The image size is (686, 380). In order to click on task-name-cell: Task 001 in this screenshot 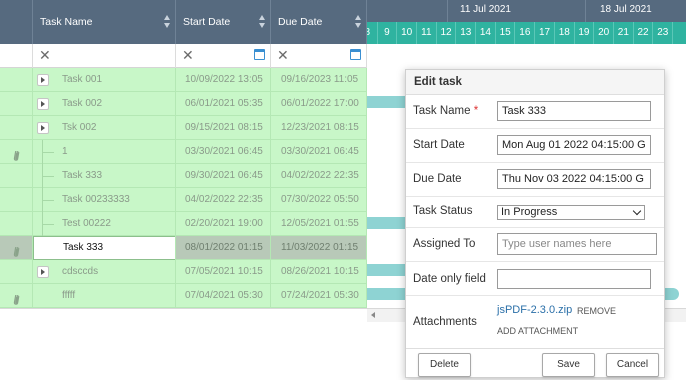, I will do `click(104, 80)`.